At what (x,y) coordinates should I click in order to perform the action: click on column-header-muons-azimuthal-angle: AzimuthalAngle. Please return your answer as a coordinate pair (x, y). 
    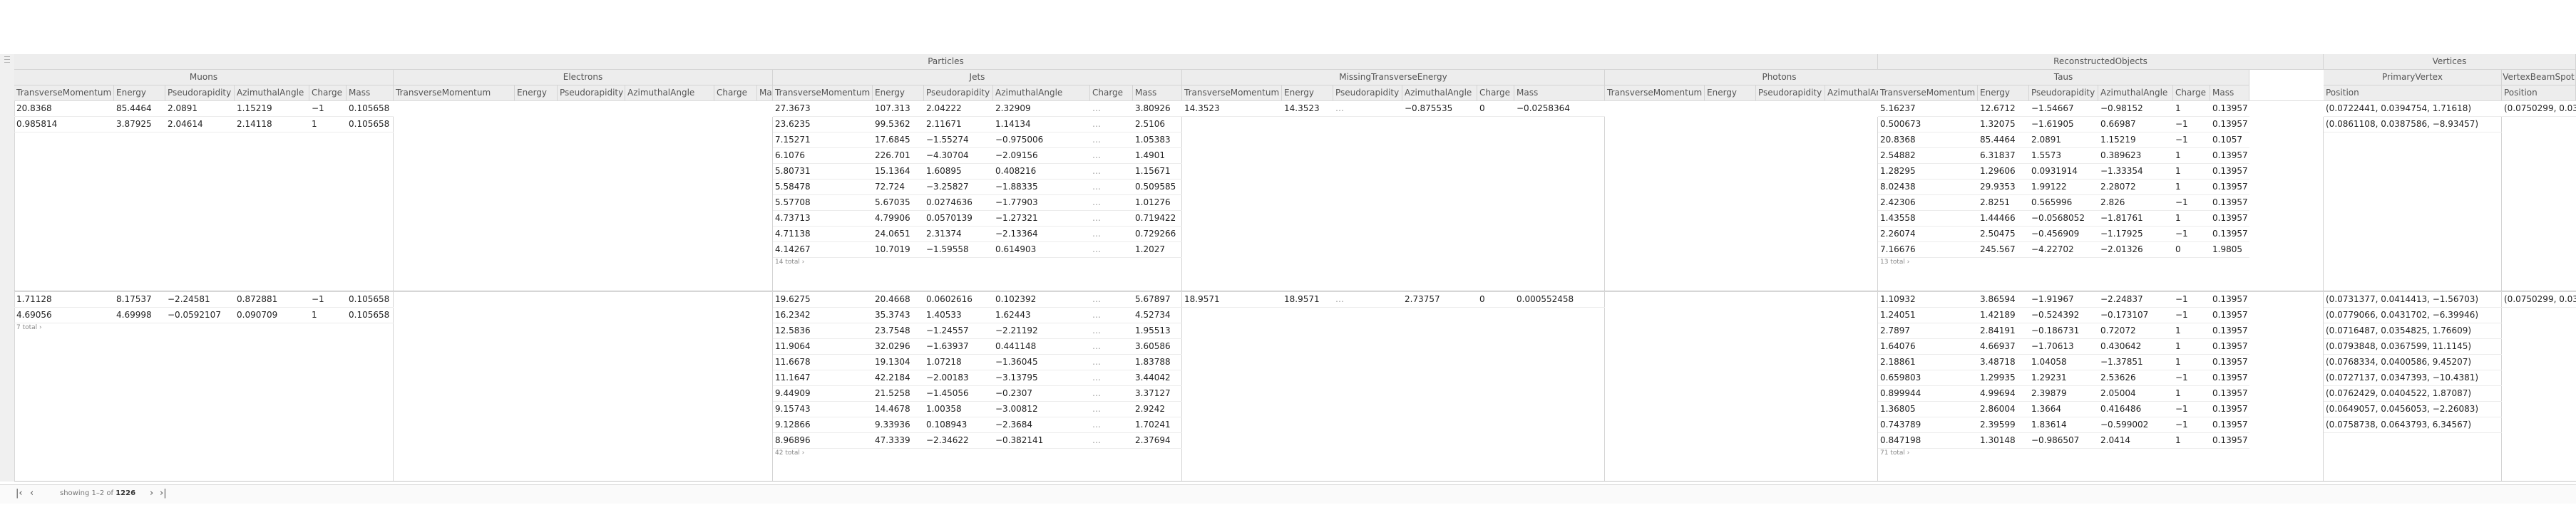
    Looking at the image, I should click on (272, 93).